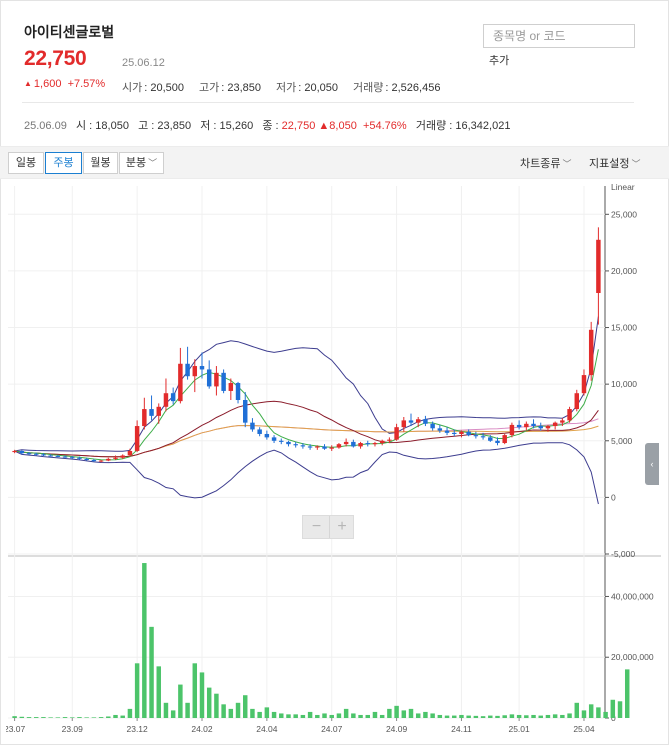 The width and height of the screenshot is (669, 745). I want to click on tab-monthly: 월봉, so click(100, 163).